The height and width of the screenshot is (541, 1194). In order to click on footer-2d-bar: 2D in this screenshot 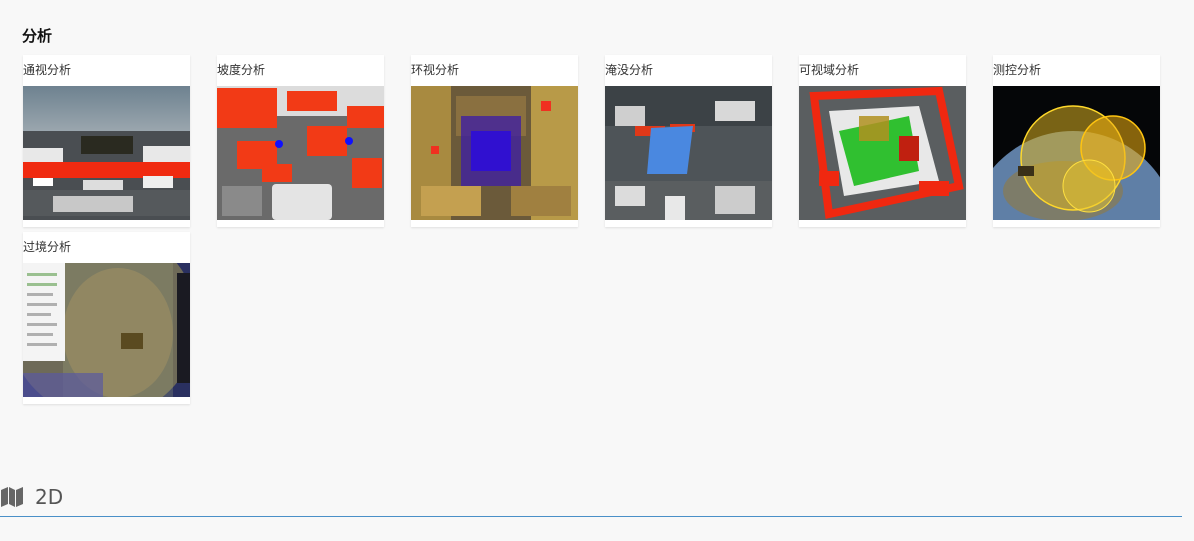, I will do `click(591, 499)`.